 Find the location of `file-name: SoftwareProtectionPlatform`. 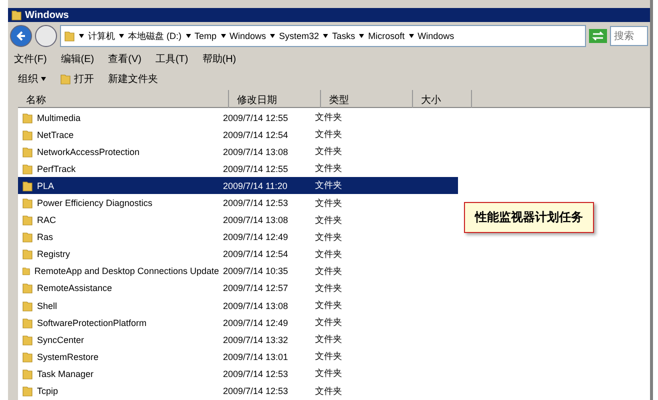

file-name: SoftwareProtectionPlatform is located at coordinates (92, 323).